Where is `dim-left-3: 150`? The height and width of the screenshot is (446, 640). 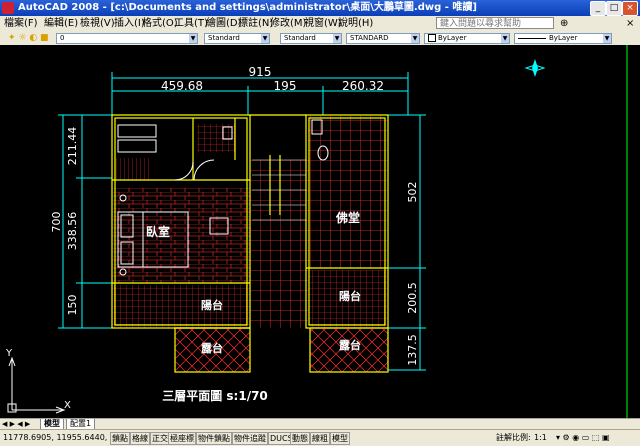 dim-left-3: 150 is located at coordinates (72, 305).